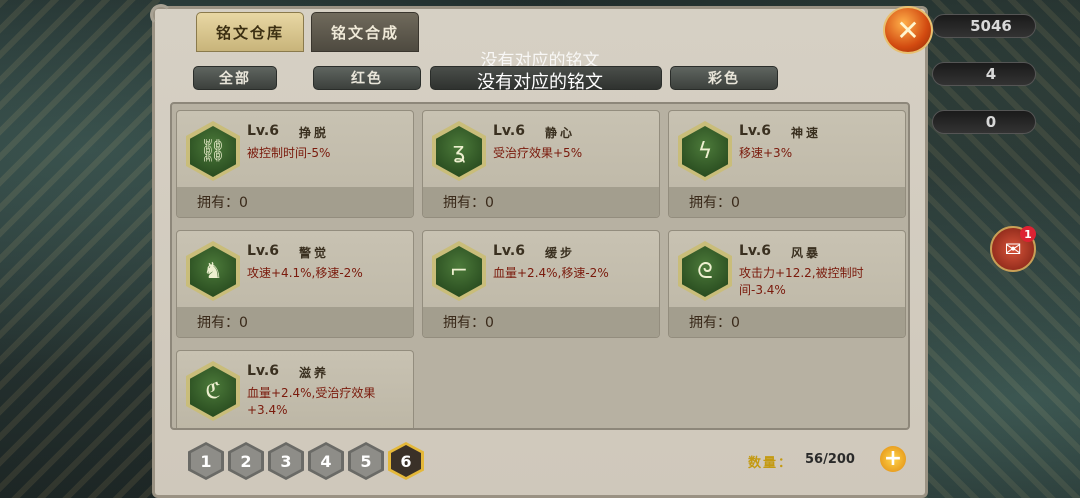 The width and height of the screenshot is (1080, 498). Describe the element at coordinates (766, 153) in the screenshot. I see `card-description: 移速+3%` at that location.